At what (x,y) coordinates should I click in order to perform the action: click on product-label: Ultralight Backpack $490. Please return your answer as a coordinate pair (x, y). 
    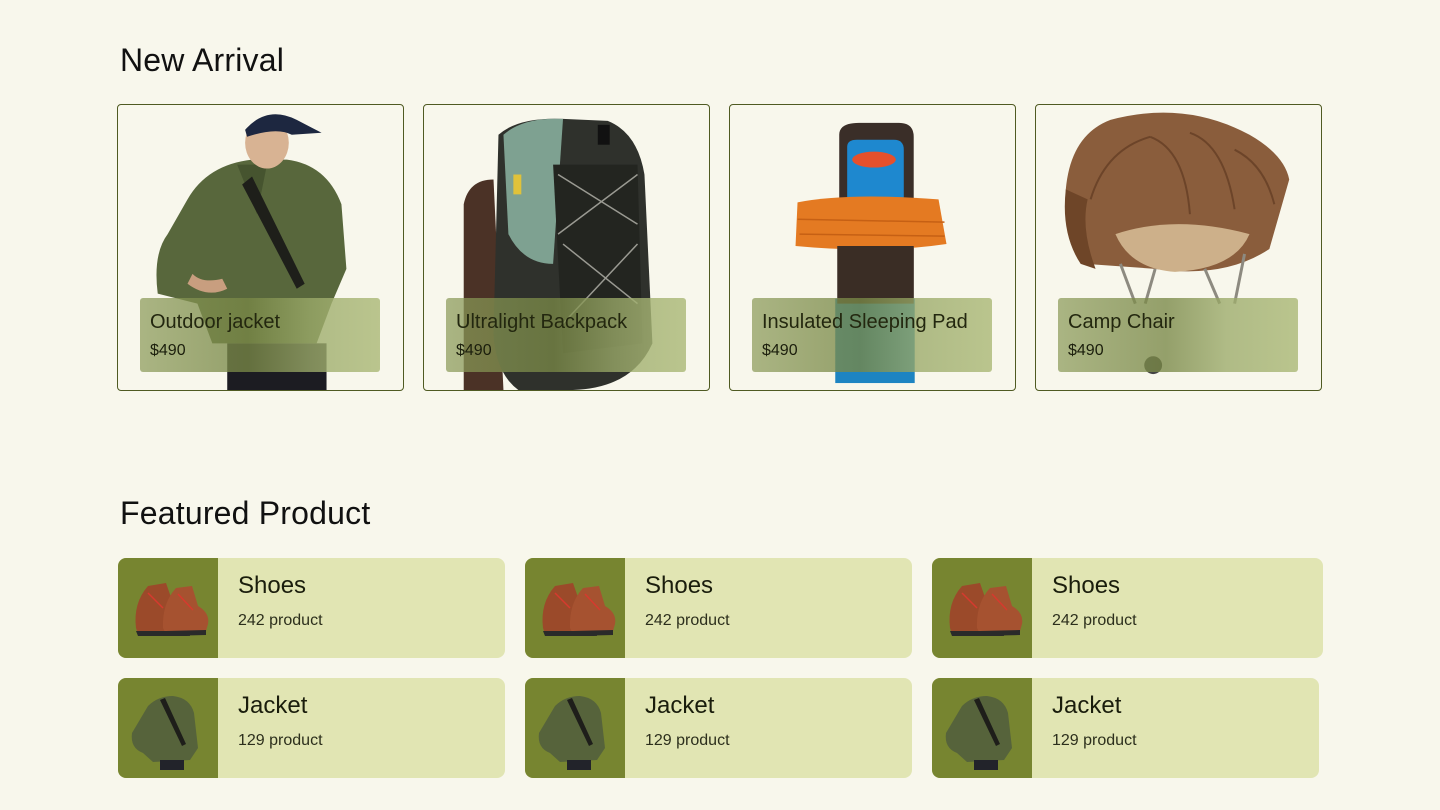
    Looking at the image, I should click on (566, 335).